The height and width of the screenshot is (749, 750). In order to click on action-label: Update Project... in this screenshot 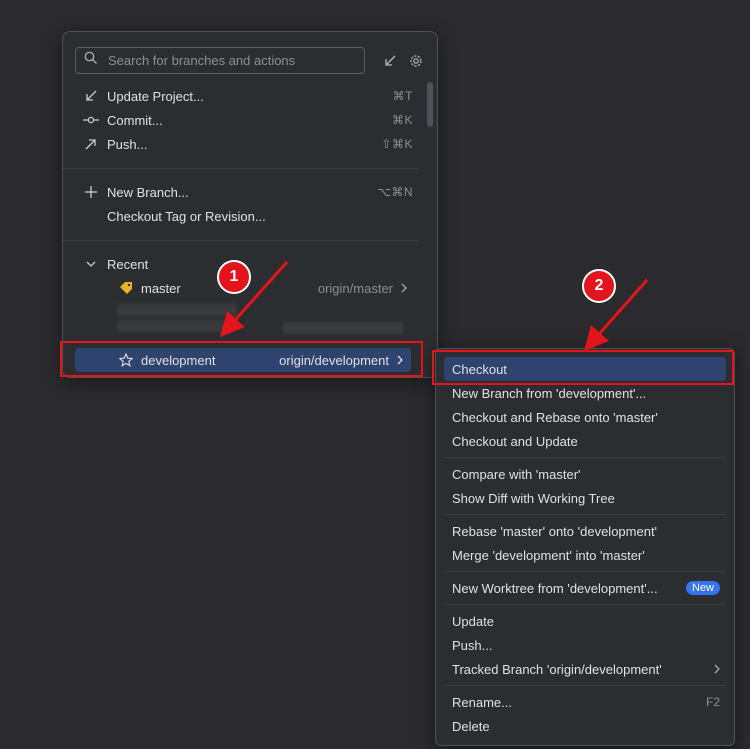, I will do `click(155, 96)`.